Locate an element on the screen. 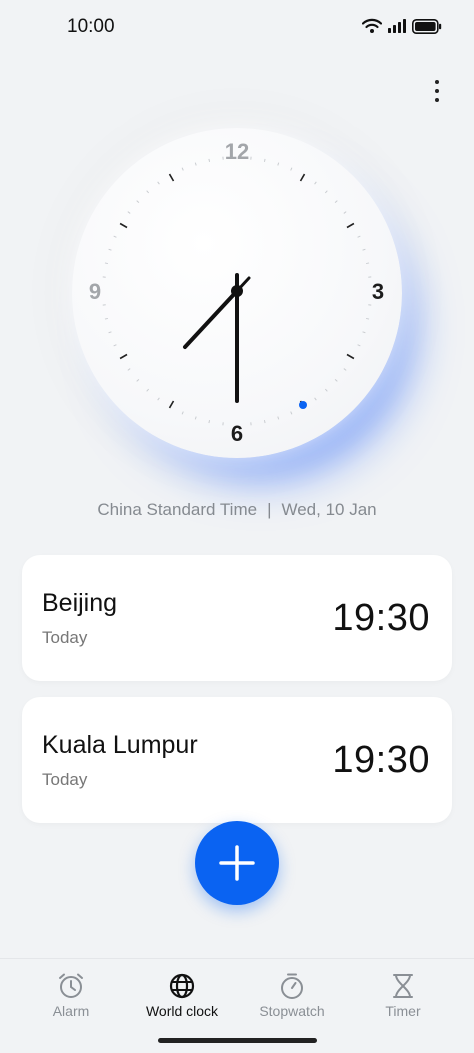 This screenshot has height=1053, width=474. numeral-12: 12 is located at coordinates (237, 151).